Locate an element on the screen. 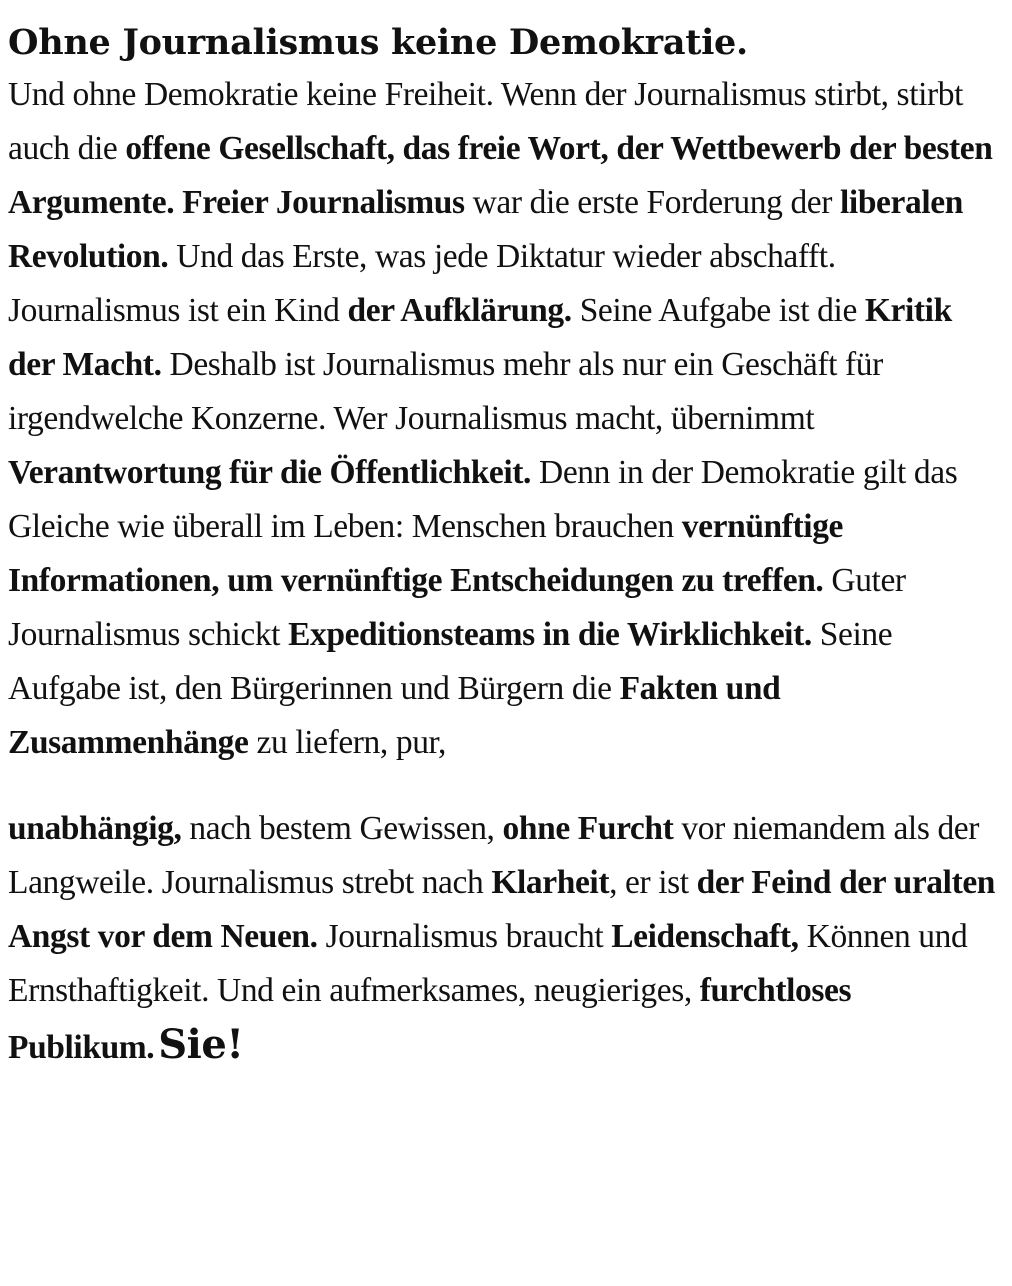 The width and height of the screenshot is (1012, 1286). closing-word: Sie! is located at coordinates (201, 1044).